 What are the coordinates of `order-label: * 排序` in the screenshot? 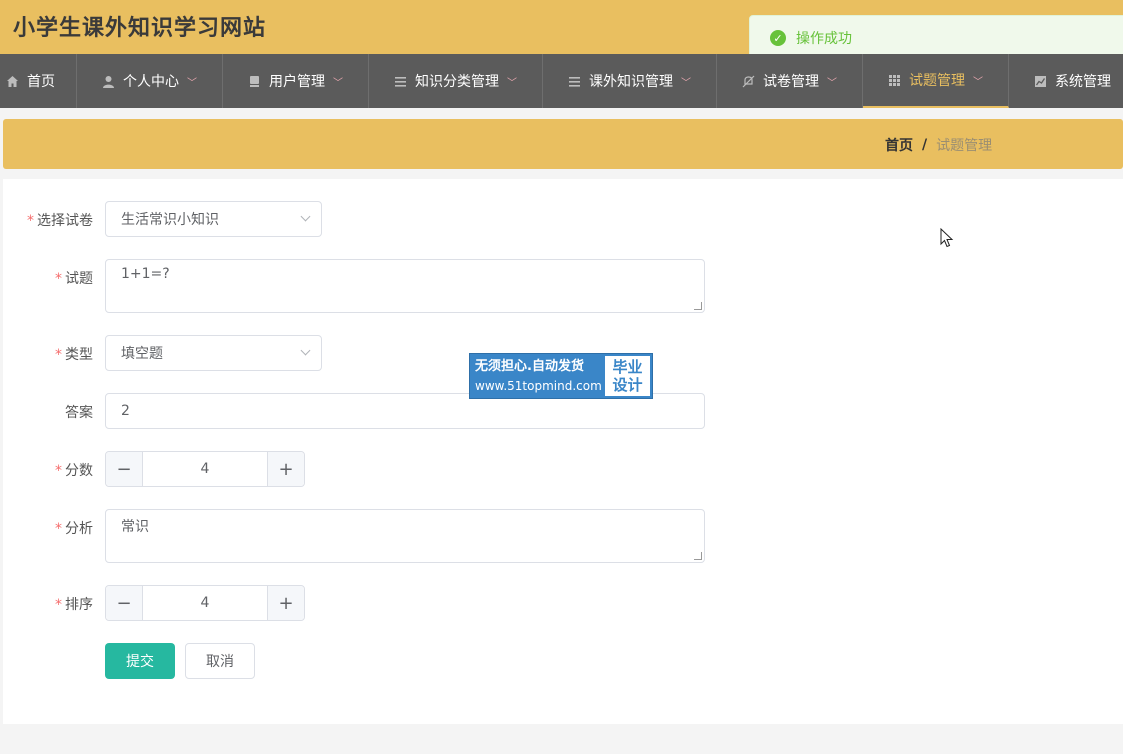 It's located at (58, 604).